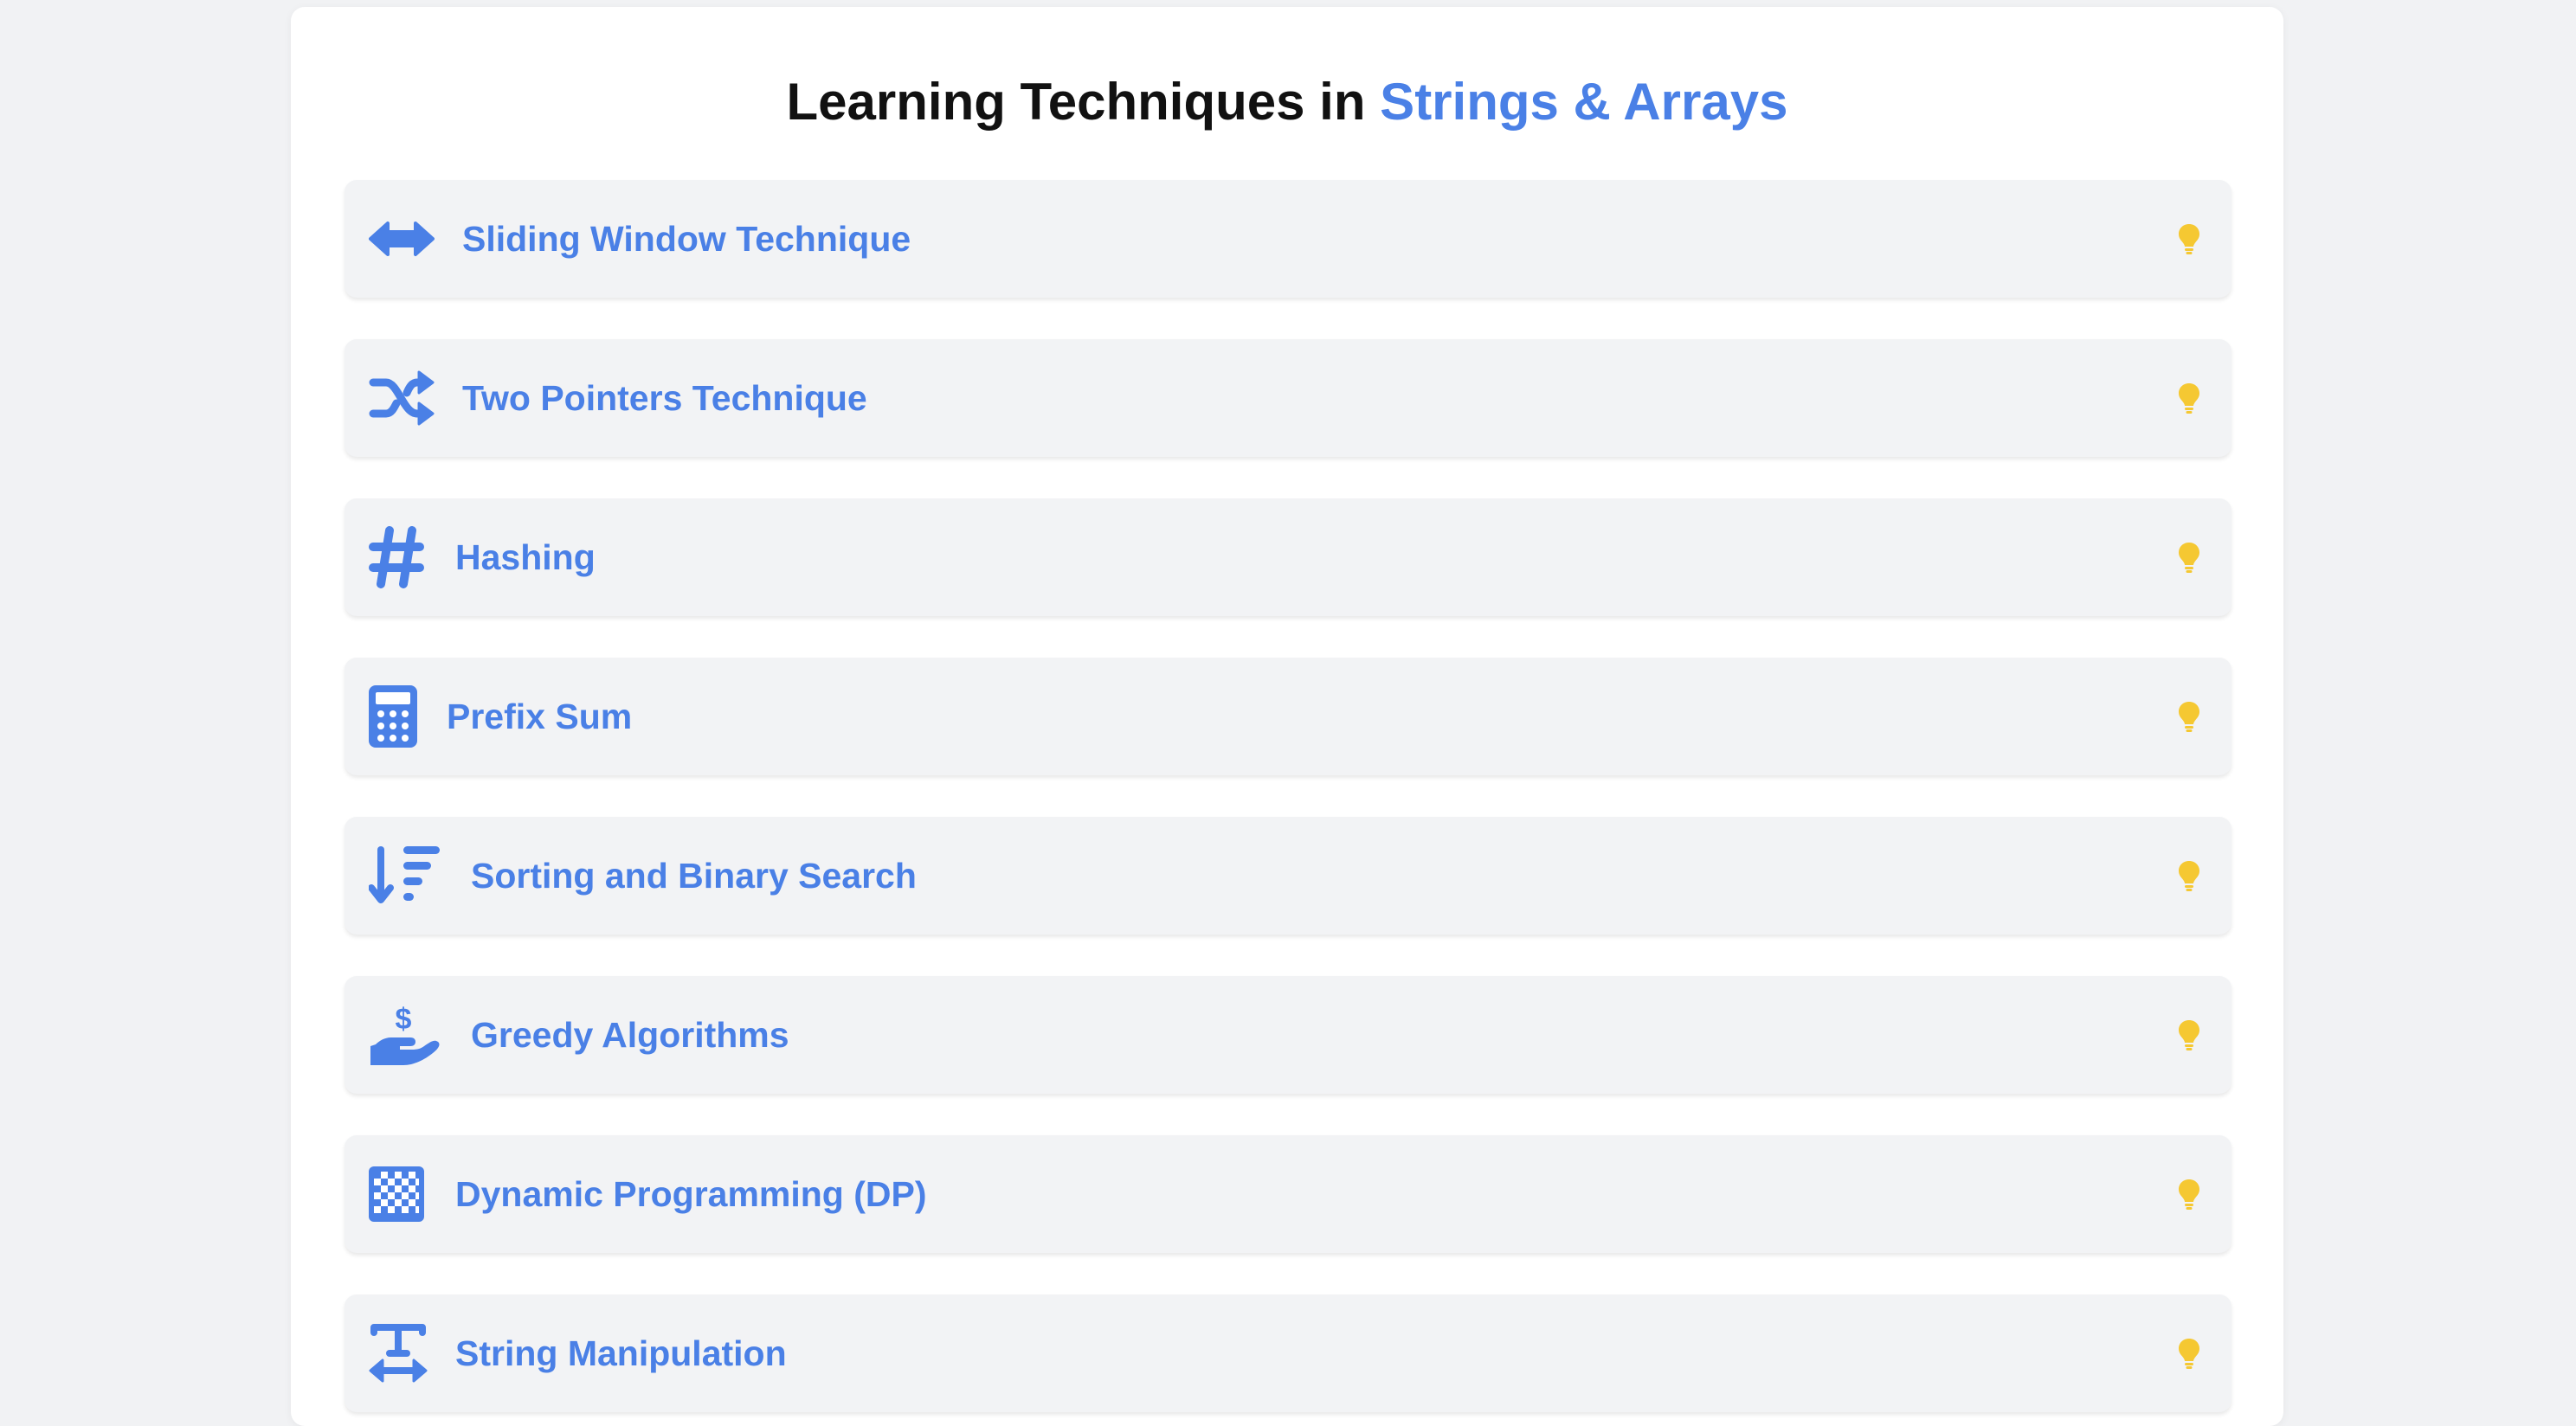  What do you see at coordinates (396, 1194) in the screenshot?
I see `checkerboard-icon` at bounding box center [396, 1194].